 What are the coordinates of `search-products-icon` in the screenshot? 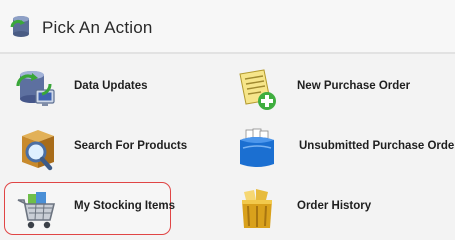 It's located at (38, 150).